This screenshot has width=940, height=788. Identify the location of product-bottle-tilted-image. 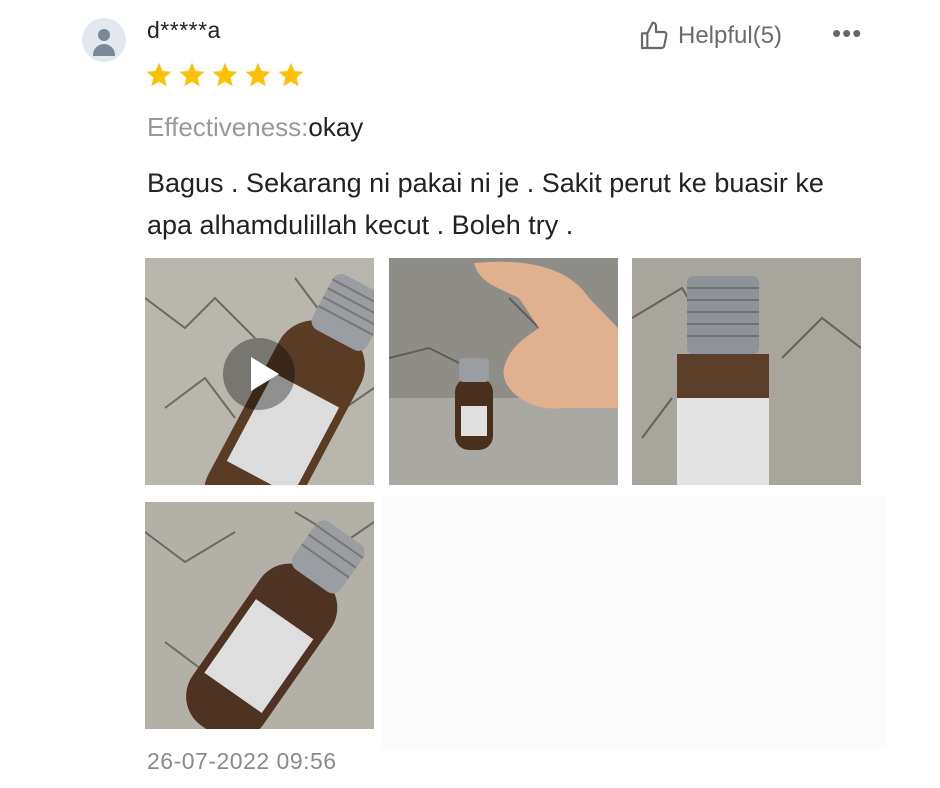
(259, 615).